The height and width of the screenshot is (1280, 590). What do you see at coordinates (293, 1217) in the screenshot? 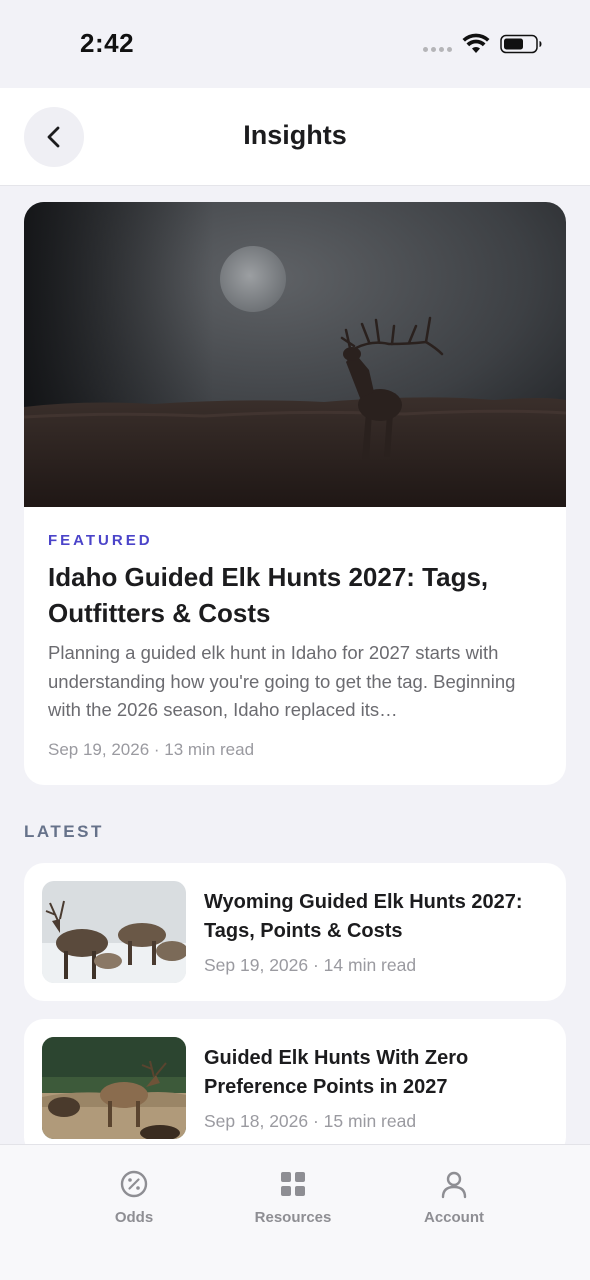
I see `tab-label: Resources` at bounding box center [293, 1217].